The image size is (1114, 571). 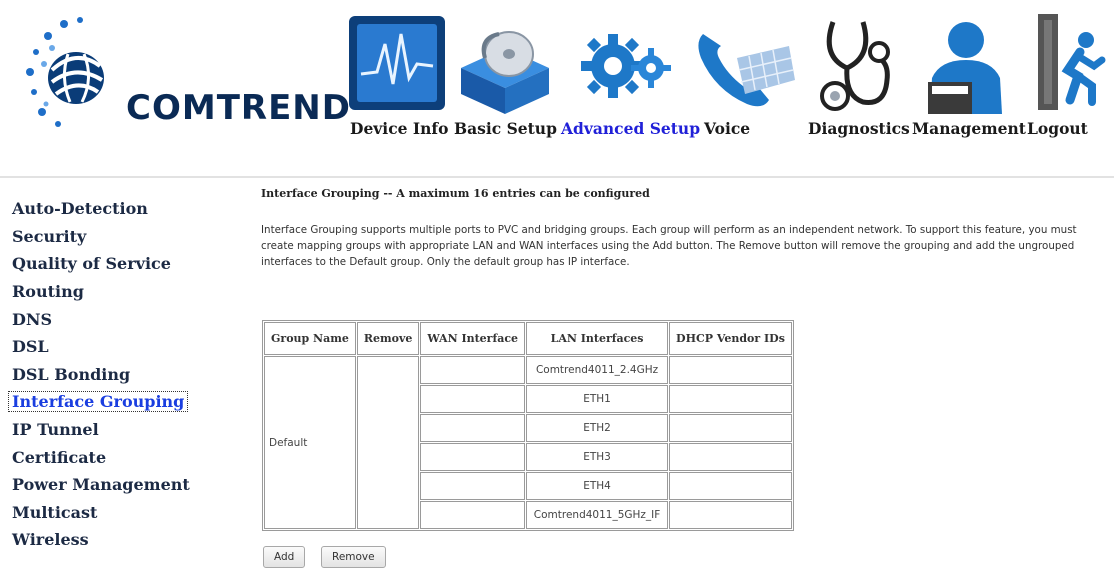 What do you see at coordinates (98, 401) in the screenshot?
I see `sidebar-item-interface-grouping: Interface Grouping` at bounding box center [98, 401].